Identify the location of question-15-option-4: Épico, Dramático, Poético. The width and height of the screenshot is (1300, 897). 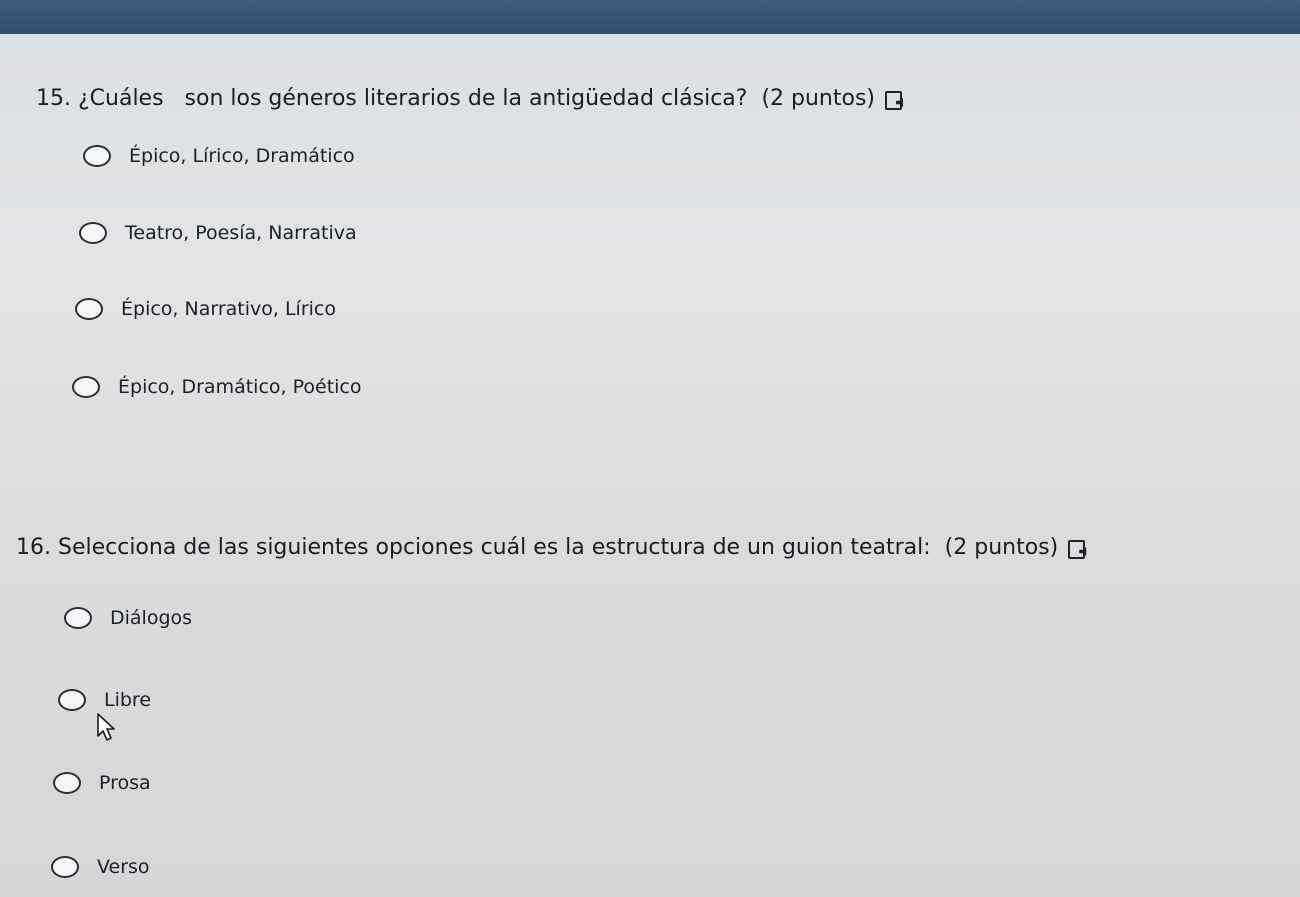
(217, 387).